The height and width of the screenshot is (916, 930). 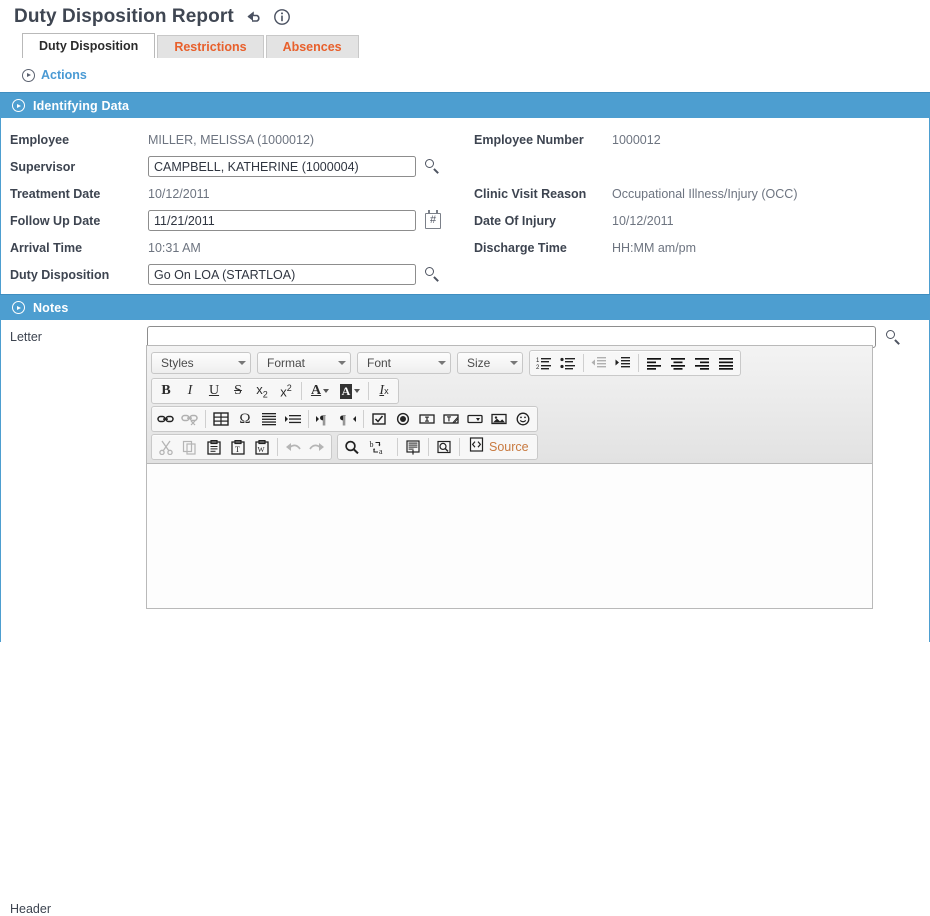 I want to click on bold-icon: B, so click(x=166, y=391).